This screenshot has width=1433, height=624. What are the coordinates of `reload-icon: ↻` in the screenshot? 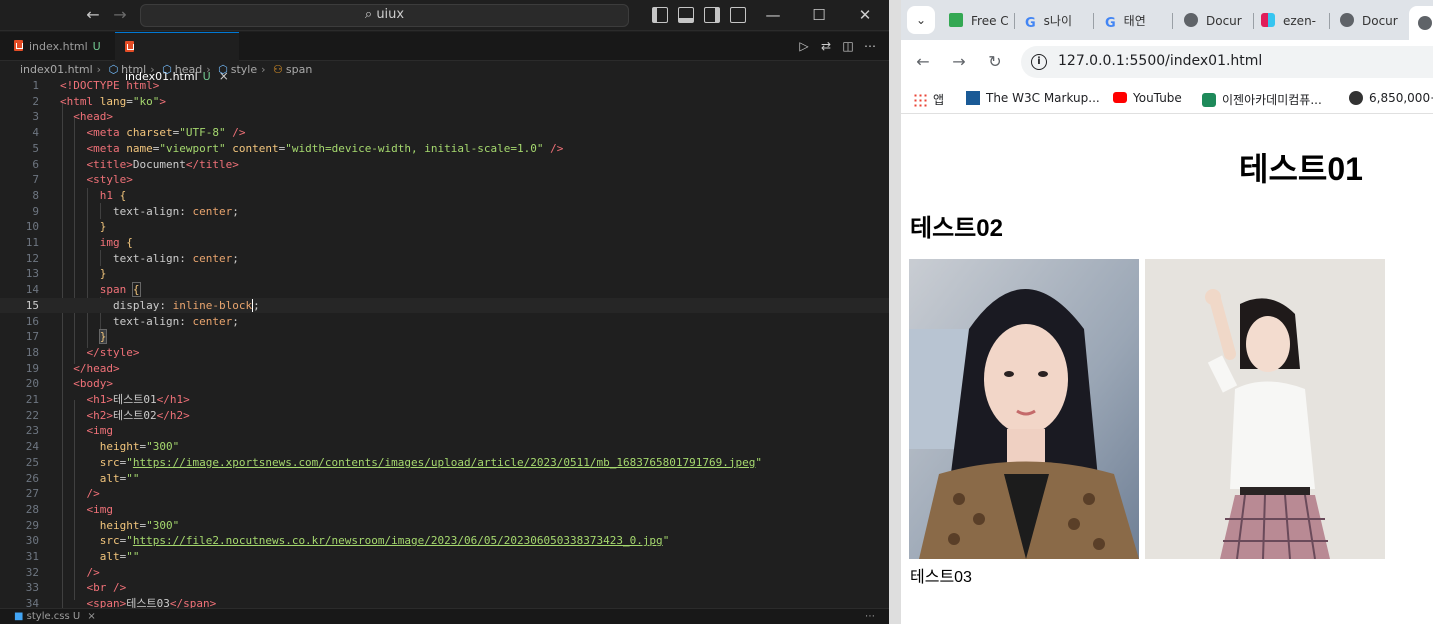 It's located at (995, 62).